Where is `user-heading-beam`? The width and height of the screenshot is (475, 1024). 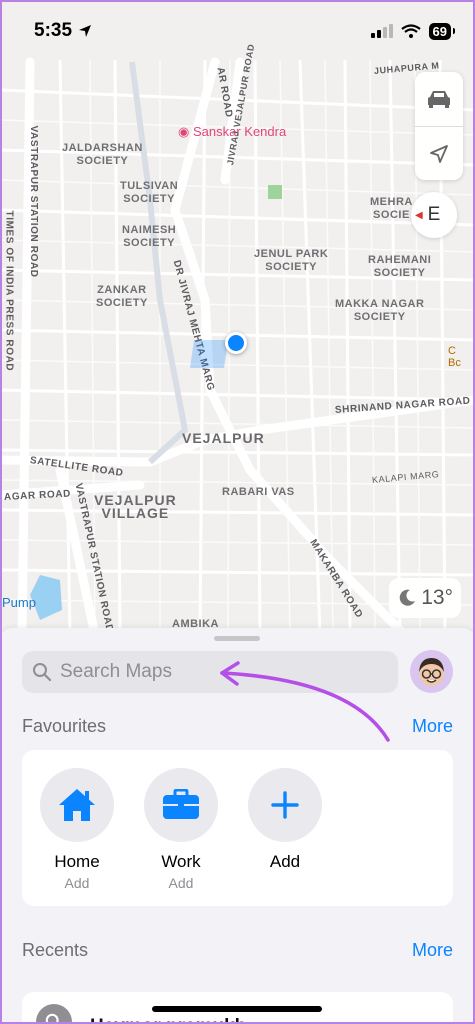
user-heading-beam is located at coordinates (209, 354).